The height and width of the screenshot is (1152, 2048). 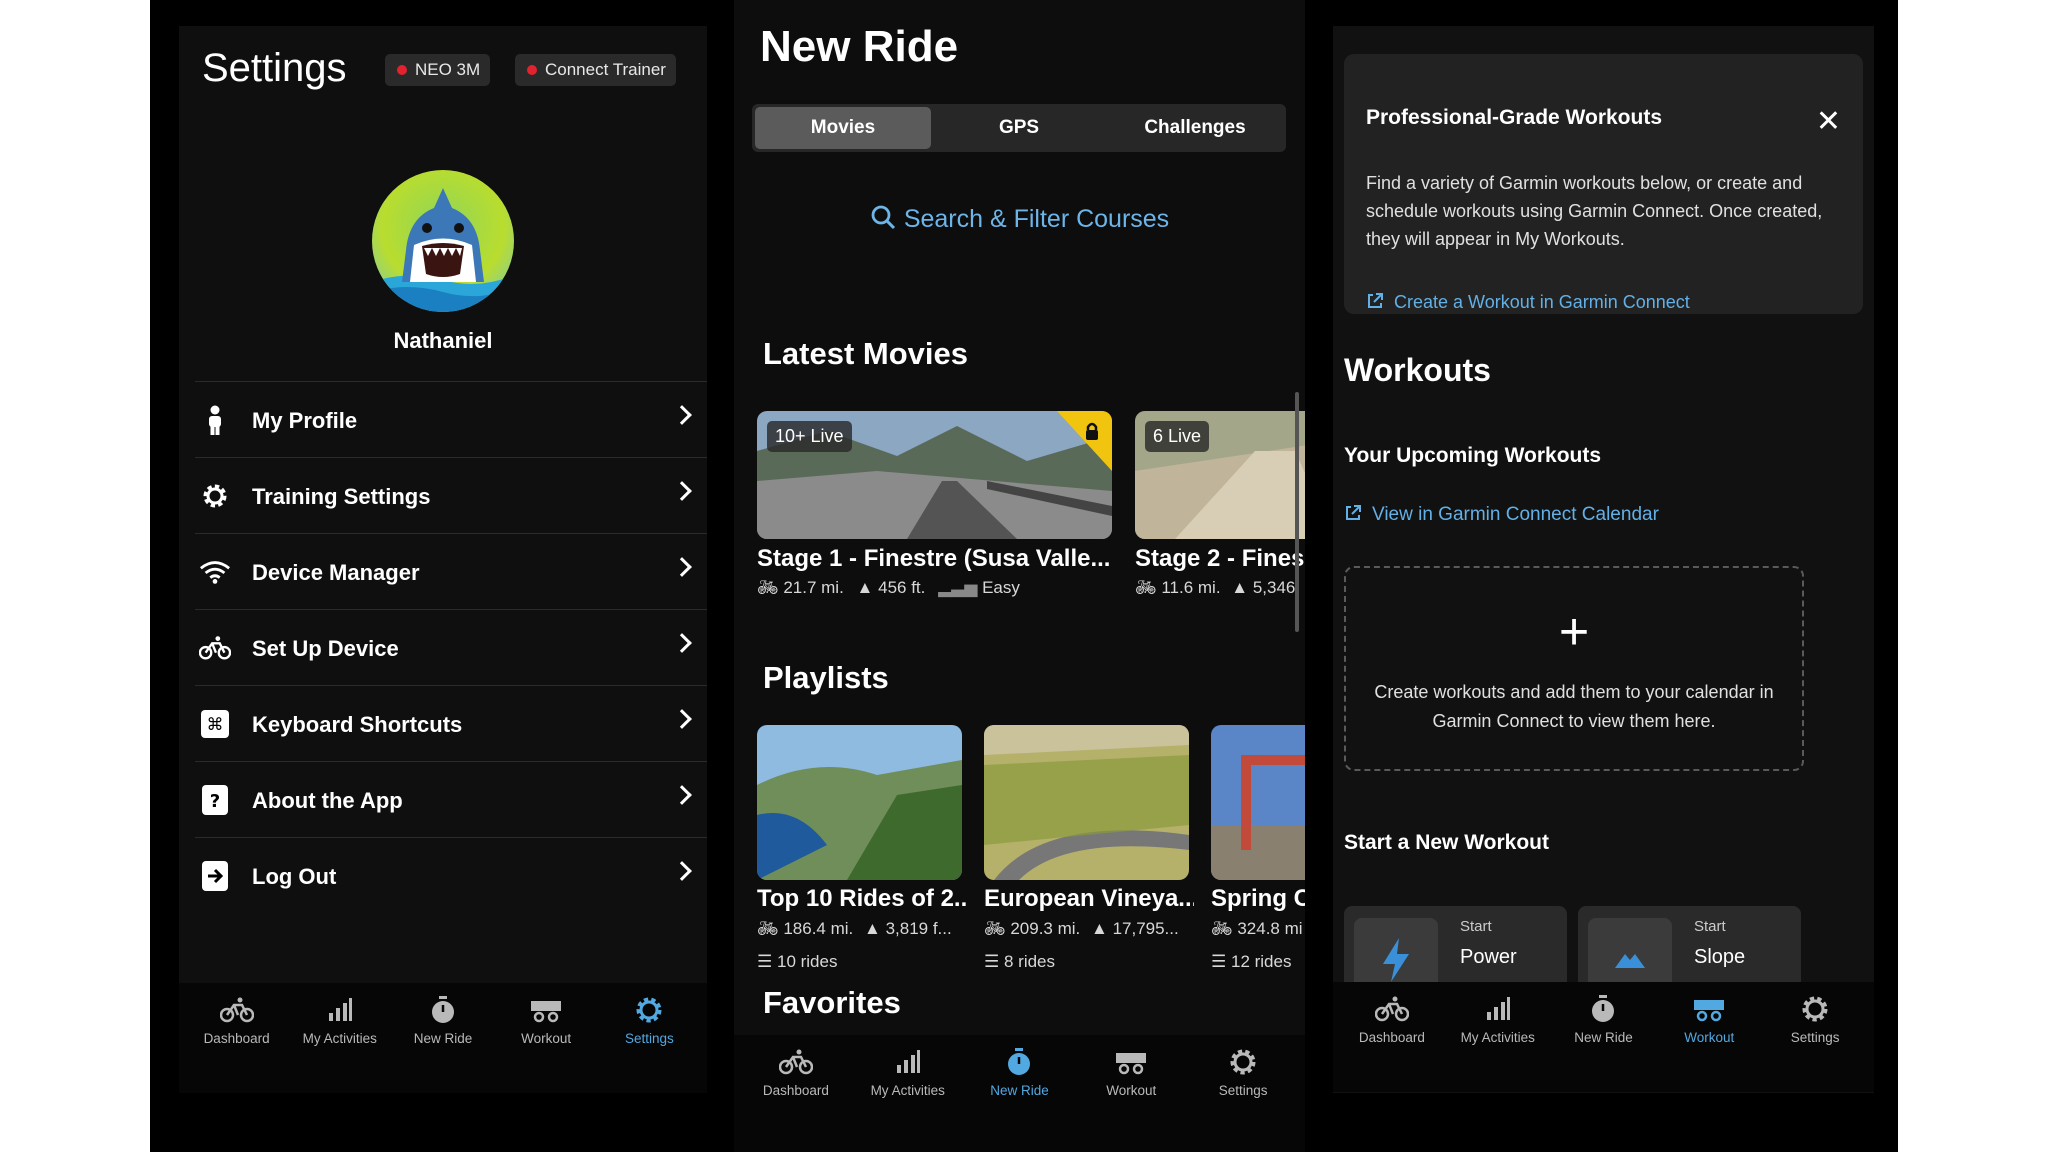 I want to click on close-icon: ✕, so click(x=1828, y=121).